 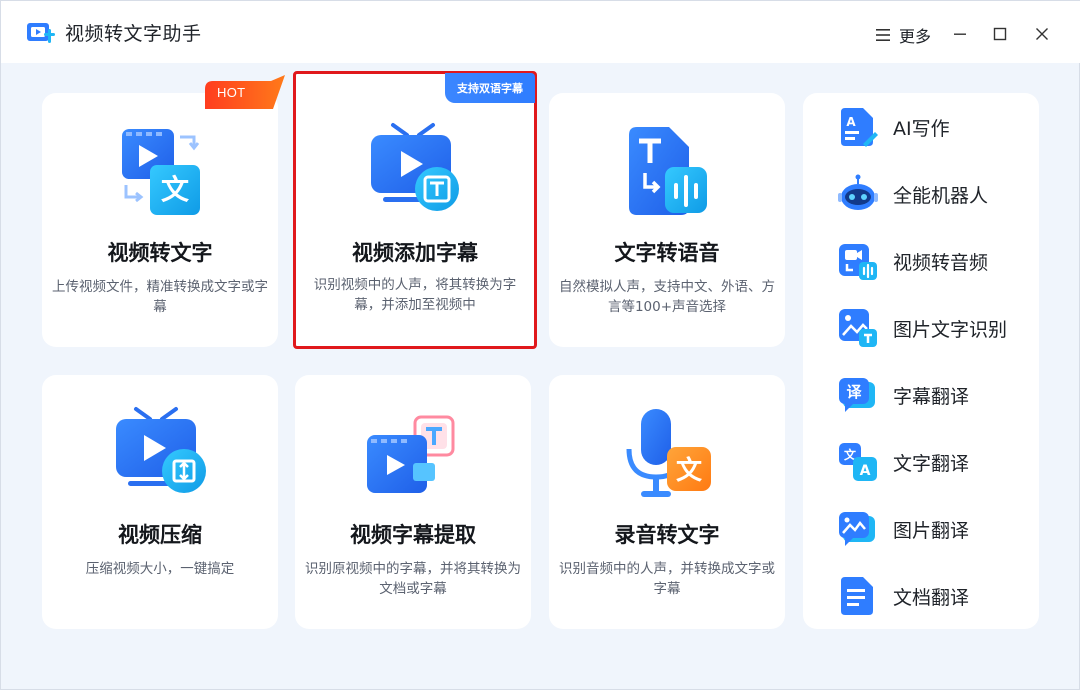 I want to click on card-description: 压缩视频大小，一键搞定, so click(x=160, y=569).